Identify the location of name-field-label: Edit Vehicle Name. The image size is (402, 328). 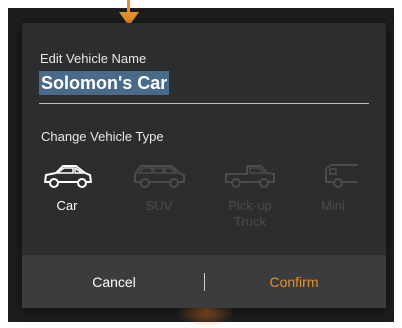
(93, 58).